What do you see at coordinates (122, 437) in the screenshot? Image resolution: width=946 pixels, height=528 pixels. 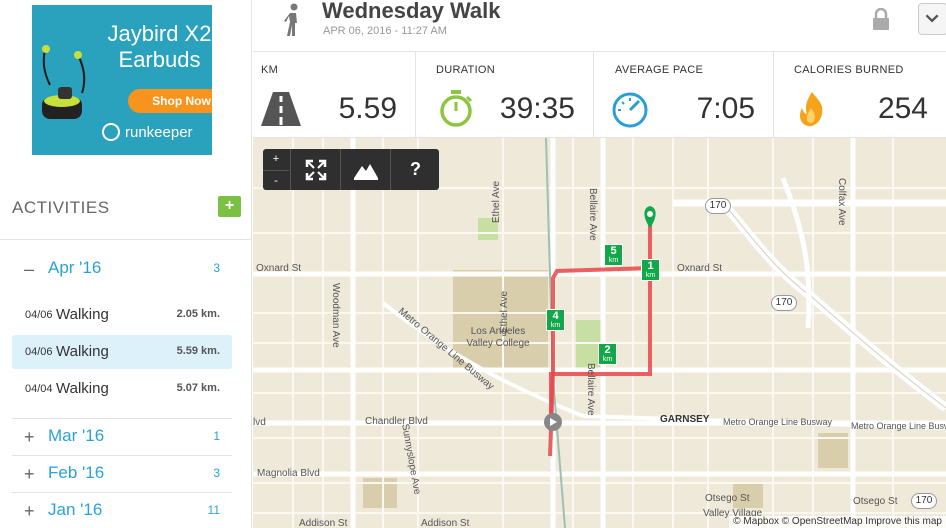 I see `month-row-mar-16: + Mar '16 1` at bounding box center [122, 437].